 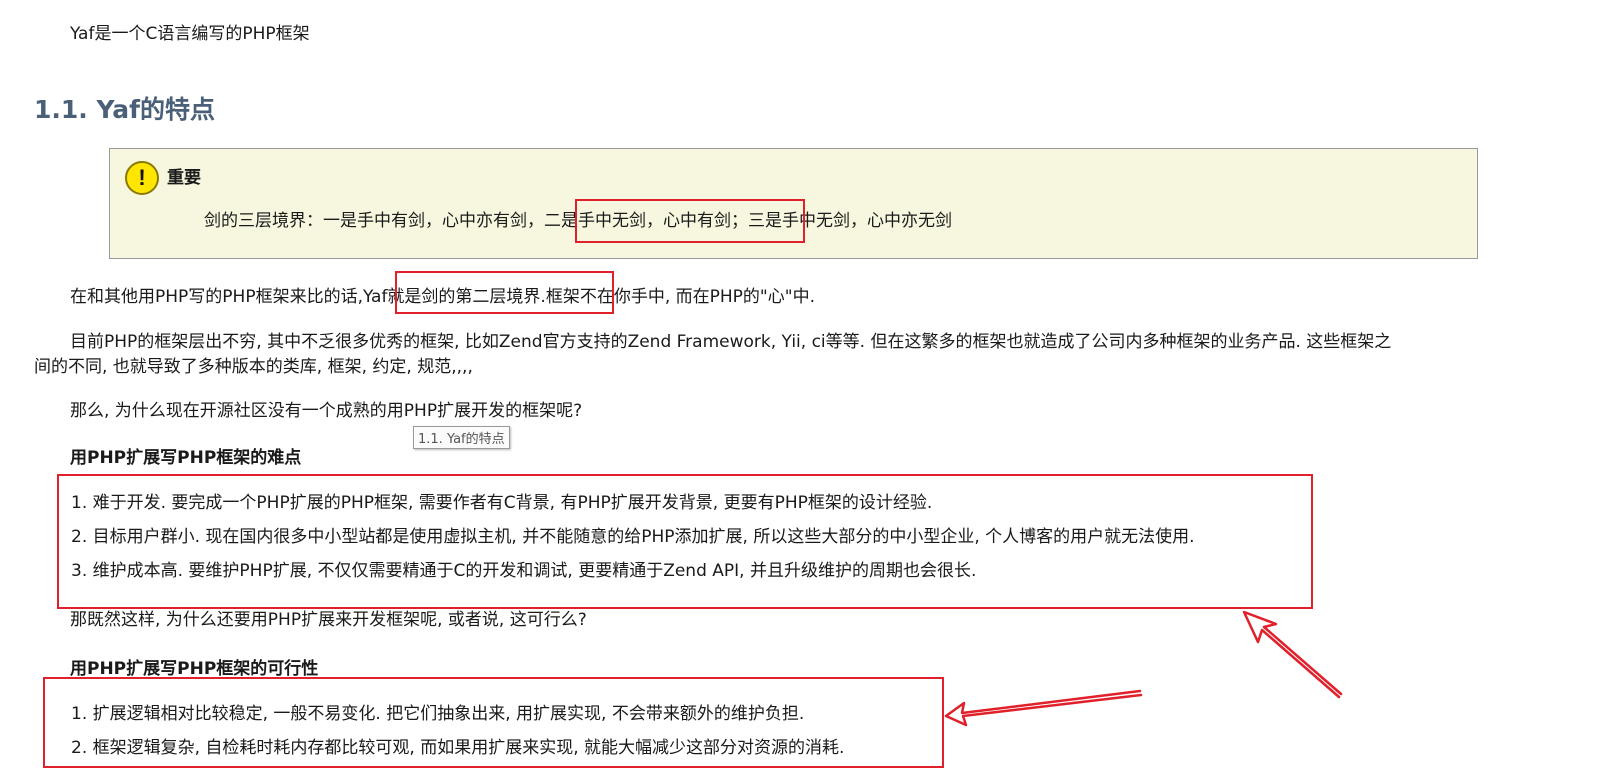 I want to click on annotation-arrows, so click(x=1143, y=668).